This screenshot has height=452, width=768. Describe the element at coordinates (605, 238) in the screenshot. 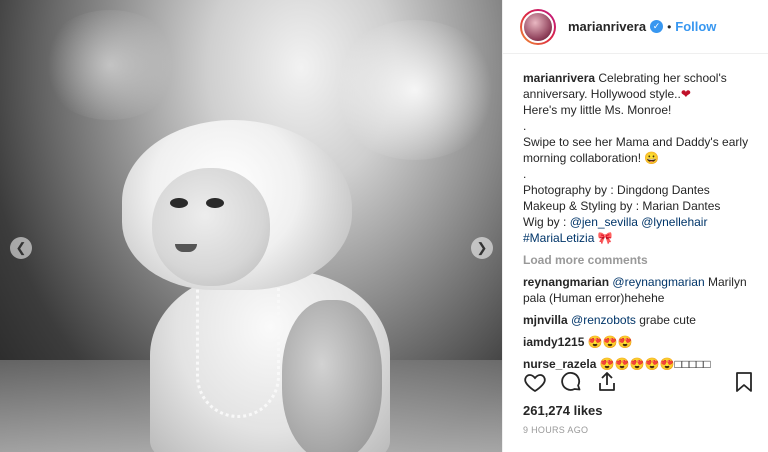

I see `ribbon-emoji: 🎀` at that location.